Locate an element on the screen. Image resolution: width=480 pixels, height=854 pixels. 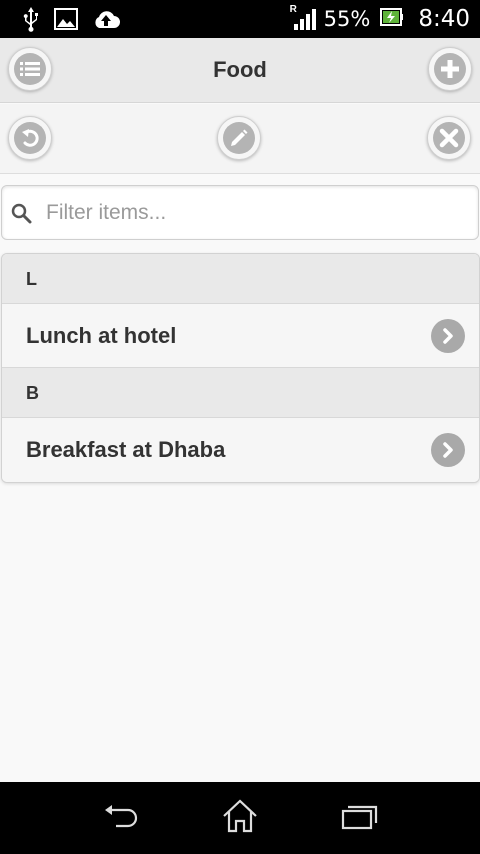
undo-icon is located at coordinates (30, 138).